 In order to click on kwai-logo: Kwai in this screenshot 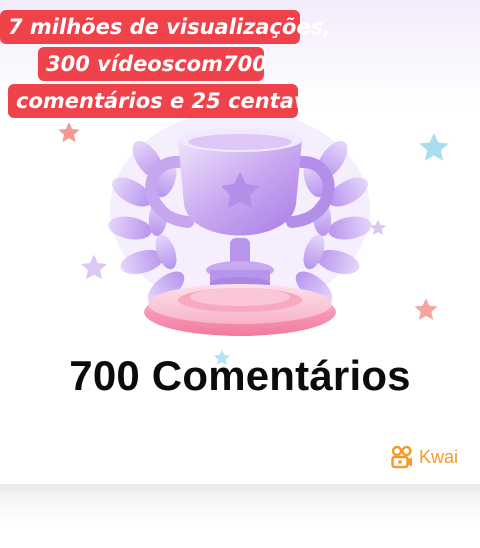, I will do `click(424, 457)`.